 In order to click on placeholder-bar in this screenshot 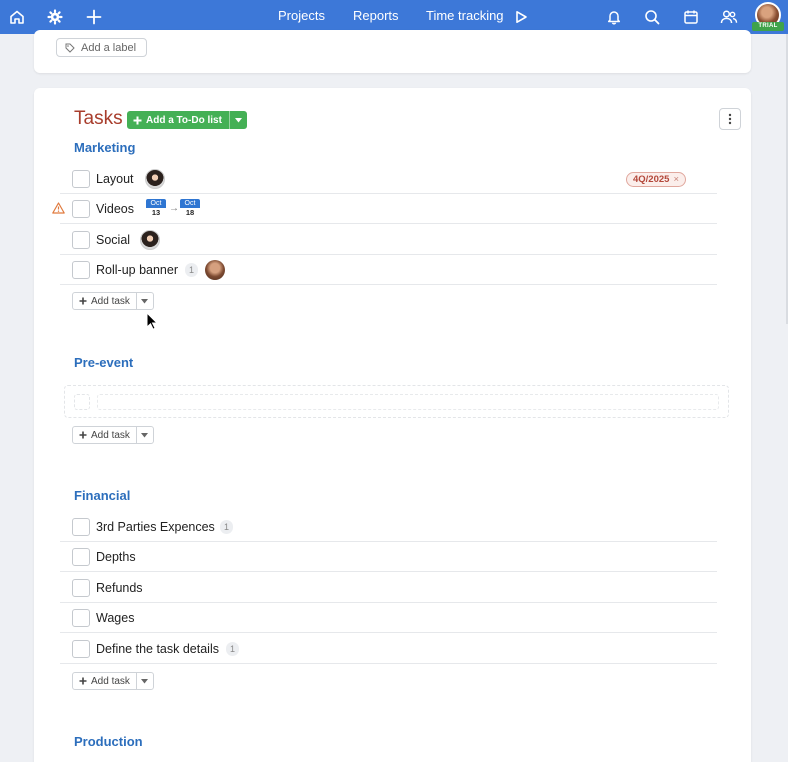, I will do `click(408, 402)`.